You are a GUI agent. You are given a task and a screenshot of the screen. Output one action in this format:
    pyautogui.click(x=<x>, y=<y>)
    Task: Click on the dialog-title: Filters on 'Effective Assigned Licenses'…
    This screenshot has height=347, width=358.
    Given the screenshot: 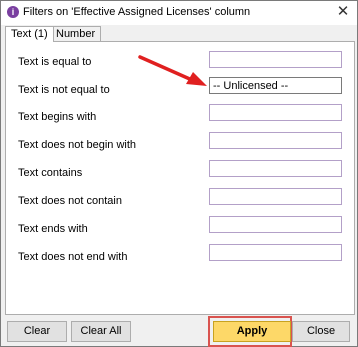 What is the action you would take?
    pyautogui.click(x=137, y=12)
    